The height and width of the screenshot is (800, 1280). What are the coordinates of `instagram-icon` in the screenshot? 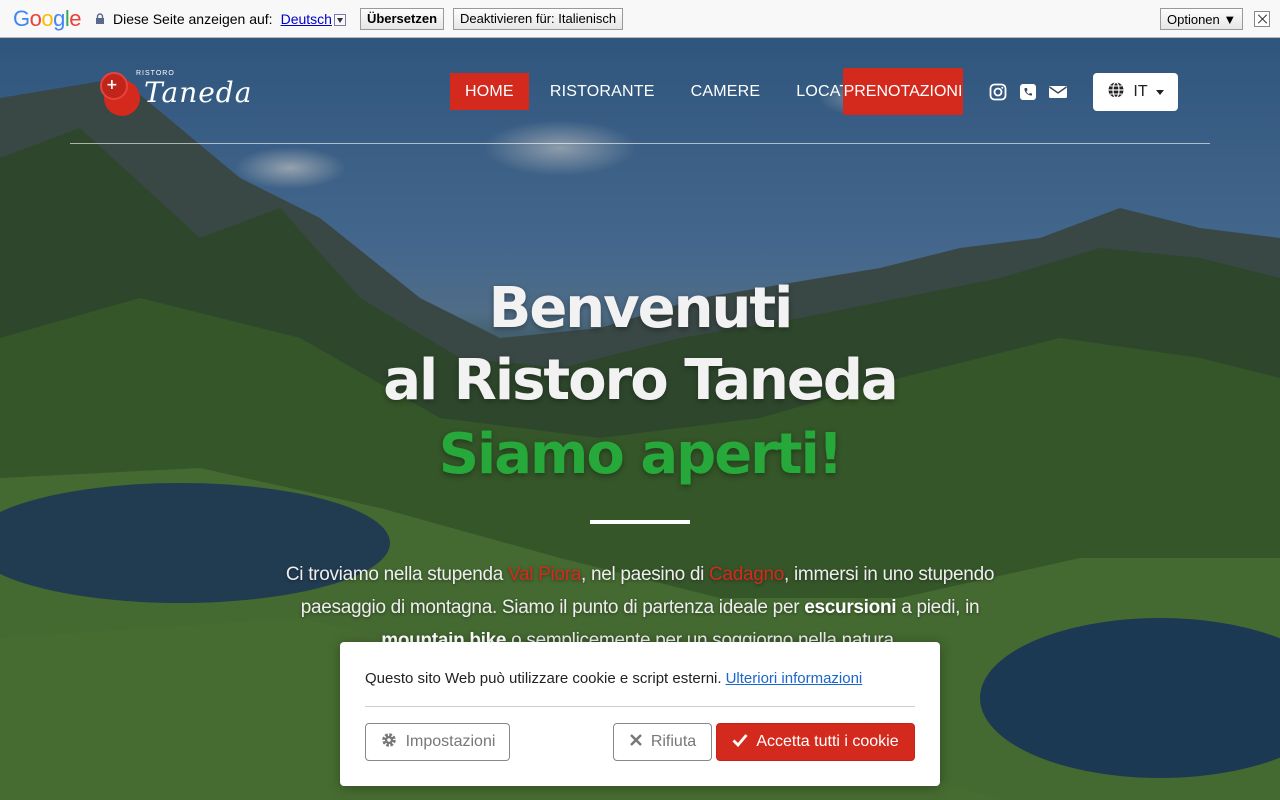 It's located at (998, 92).